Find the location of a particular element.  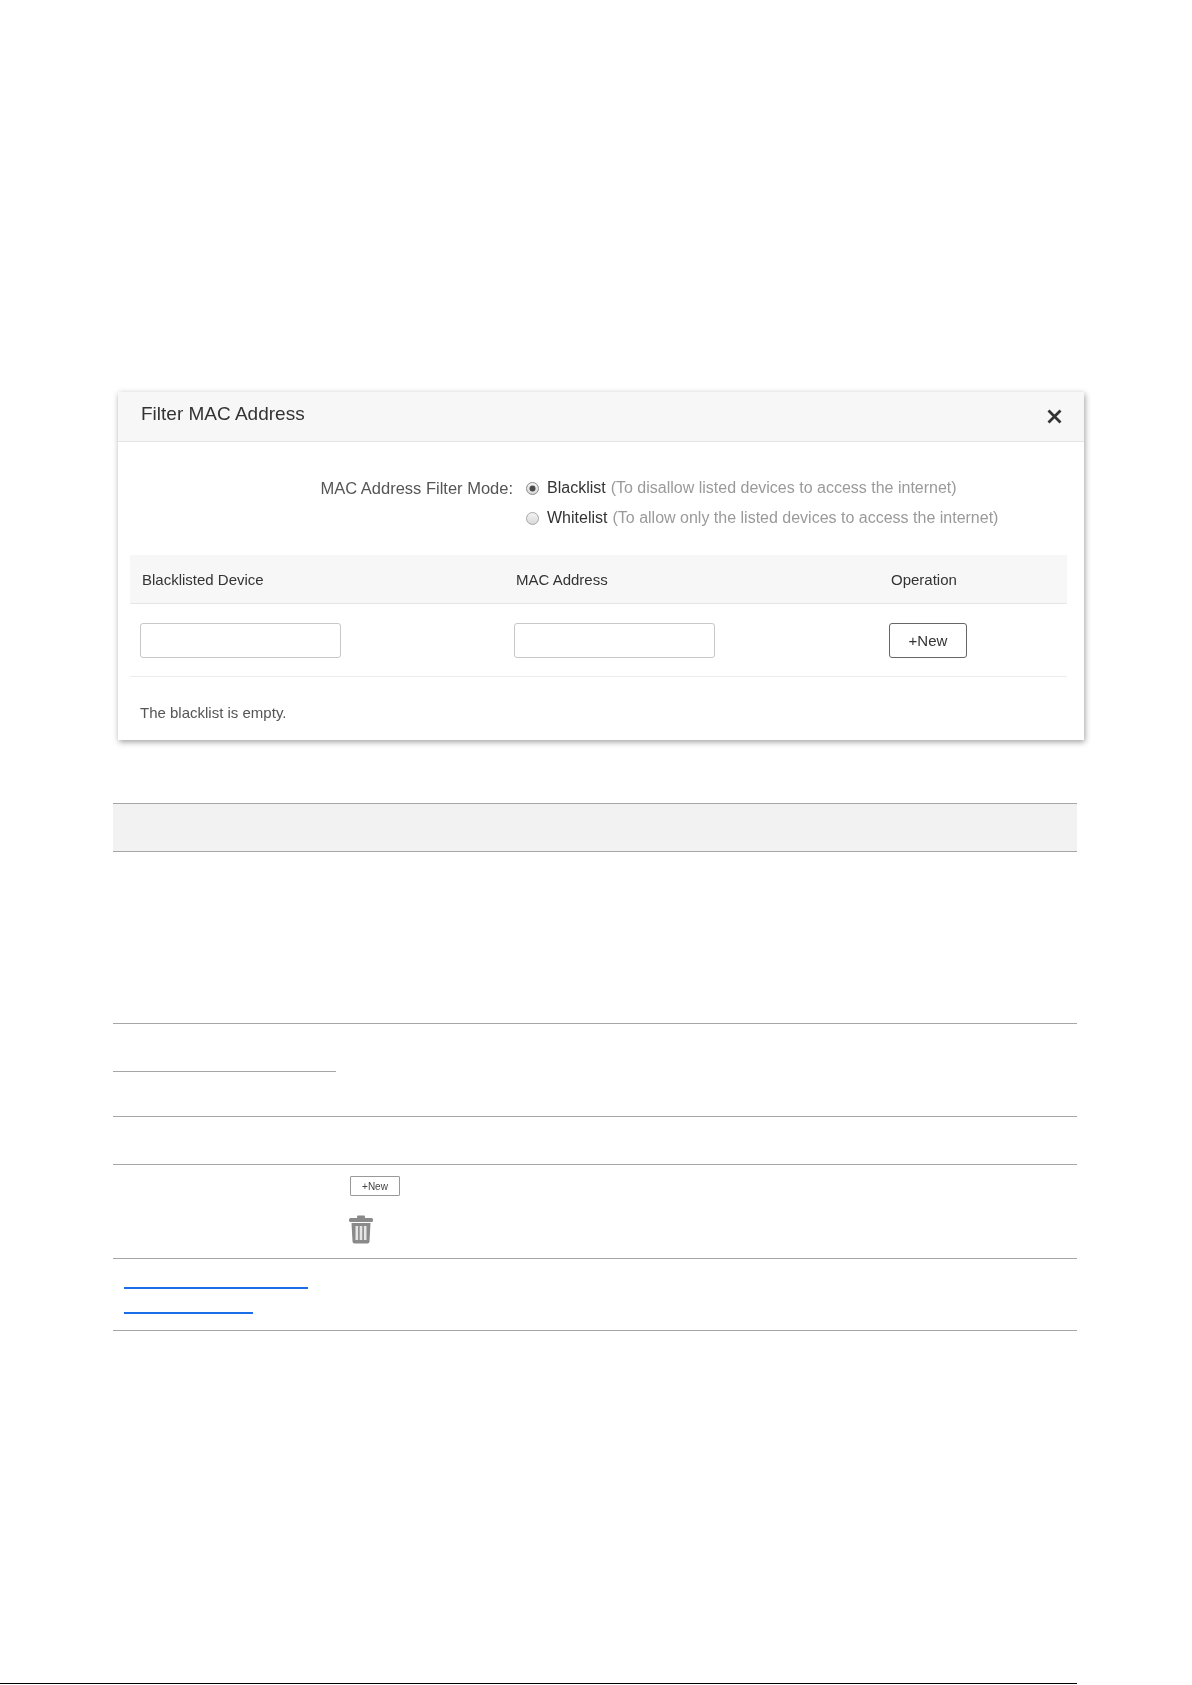

mac-address-field is located at coordinates (614, 640).